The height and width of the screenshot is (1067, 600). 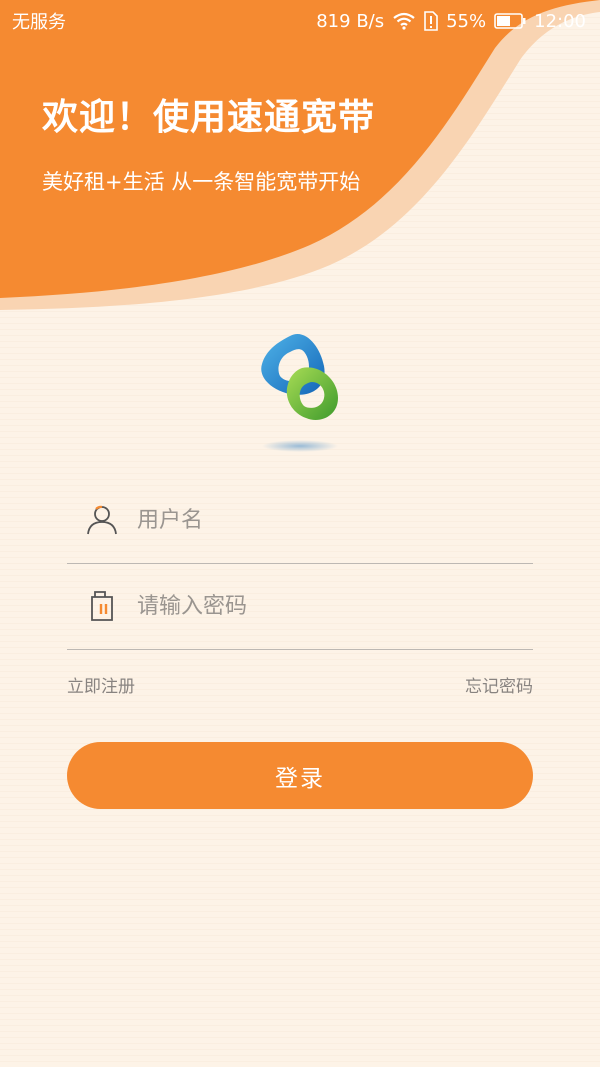 I want to click on battery-icon, so click(x=510, y=21).